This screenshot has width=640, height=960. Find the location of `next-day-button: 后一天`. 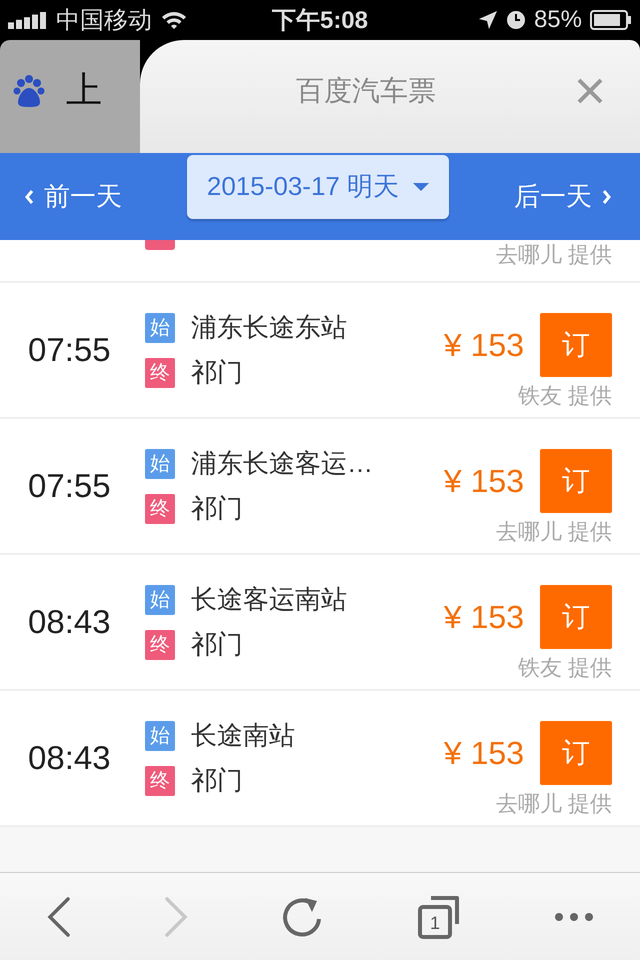

next-day-button: 后一天 is located at coordinates (563, 196).